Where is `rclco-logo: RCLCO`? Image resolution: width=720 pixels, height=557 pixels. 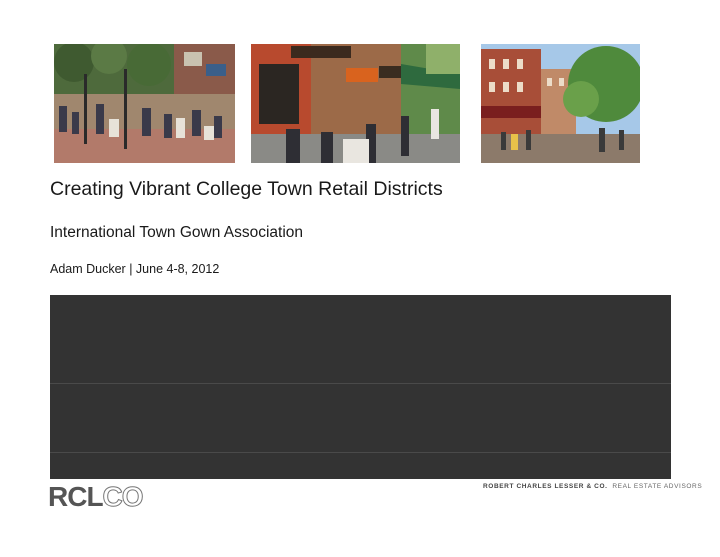
rclco-logo: RCLCO is located at coordinates (96, 496).